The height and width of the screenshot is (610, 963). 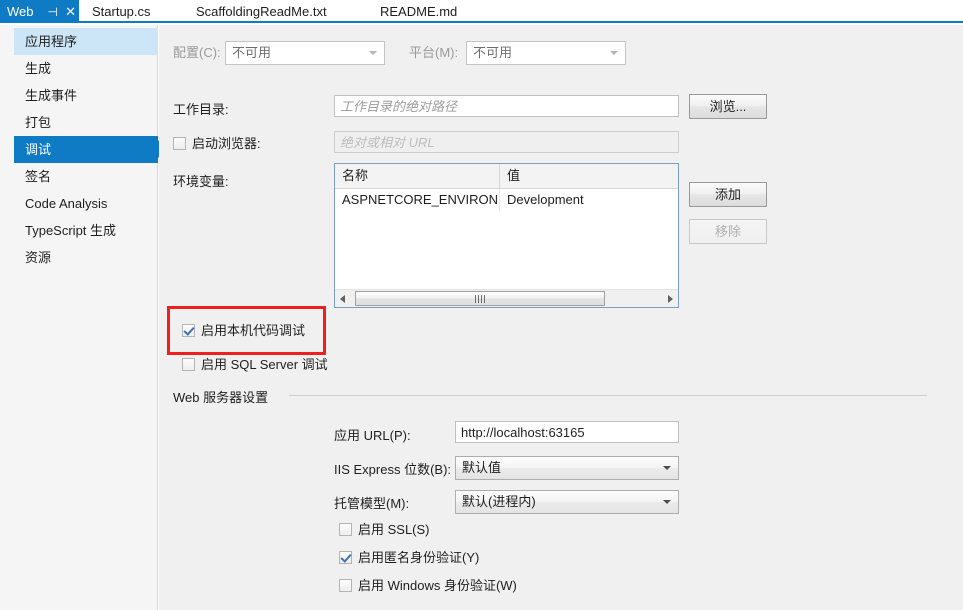 What do you see at coordinates (499, 501) in the screenshot?
I see `hosting-model-value: 默认(进程内)` at bounding box center [499, 501].